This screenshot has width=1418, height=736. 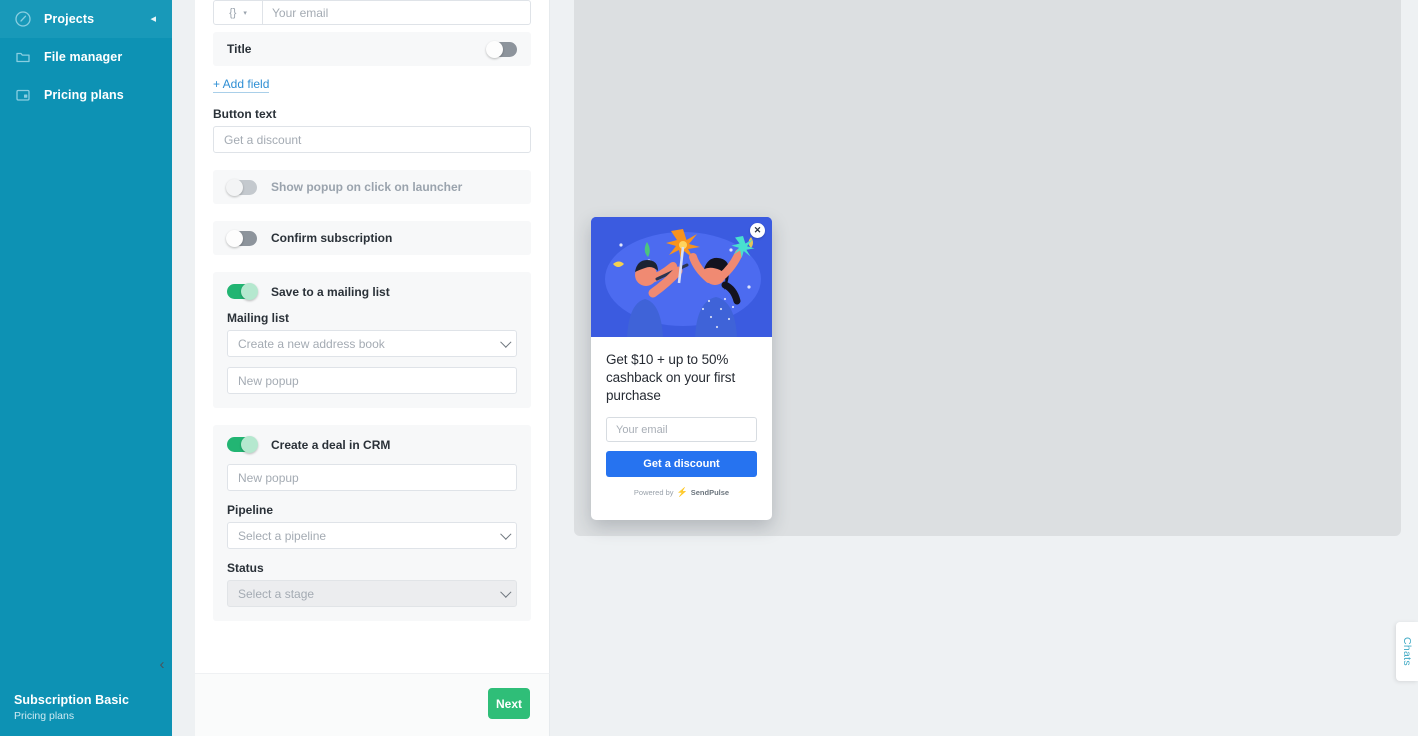 I want to click on sidebar-item-pricing-plans: Pricing plans, so click(x=86, y=95).